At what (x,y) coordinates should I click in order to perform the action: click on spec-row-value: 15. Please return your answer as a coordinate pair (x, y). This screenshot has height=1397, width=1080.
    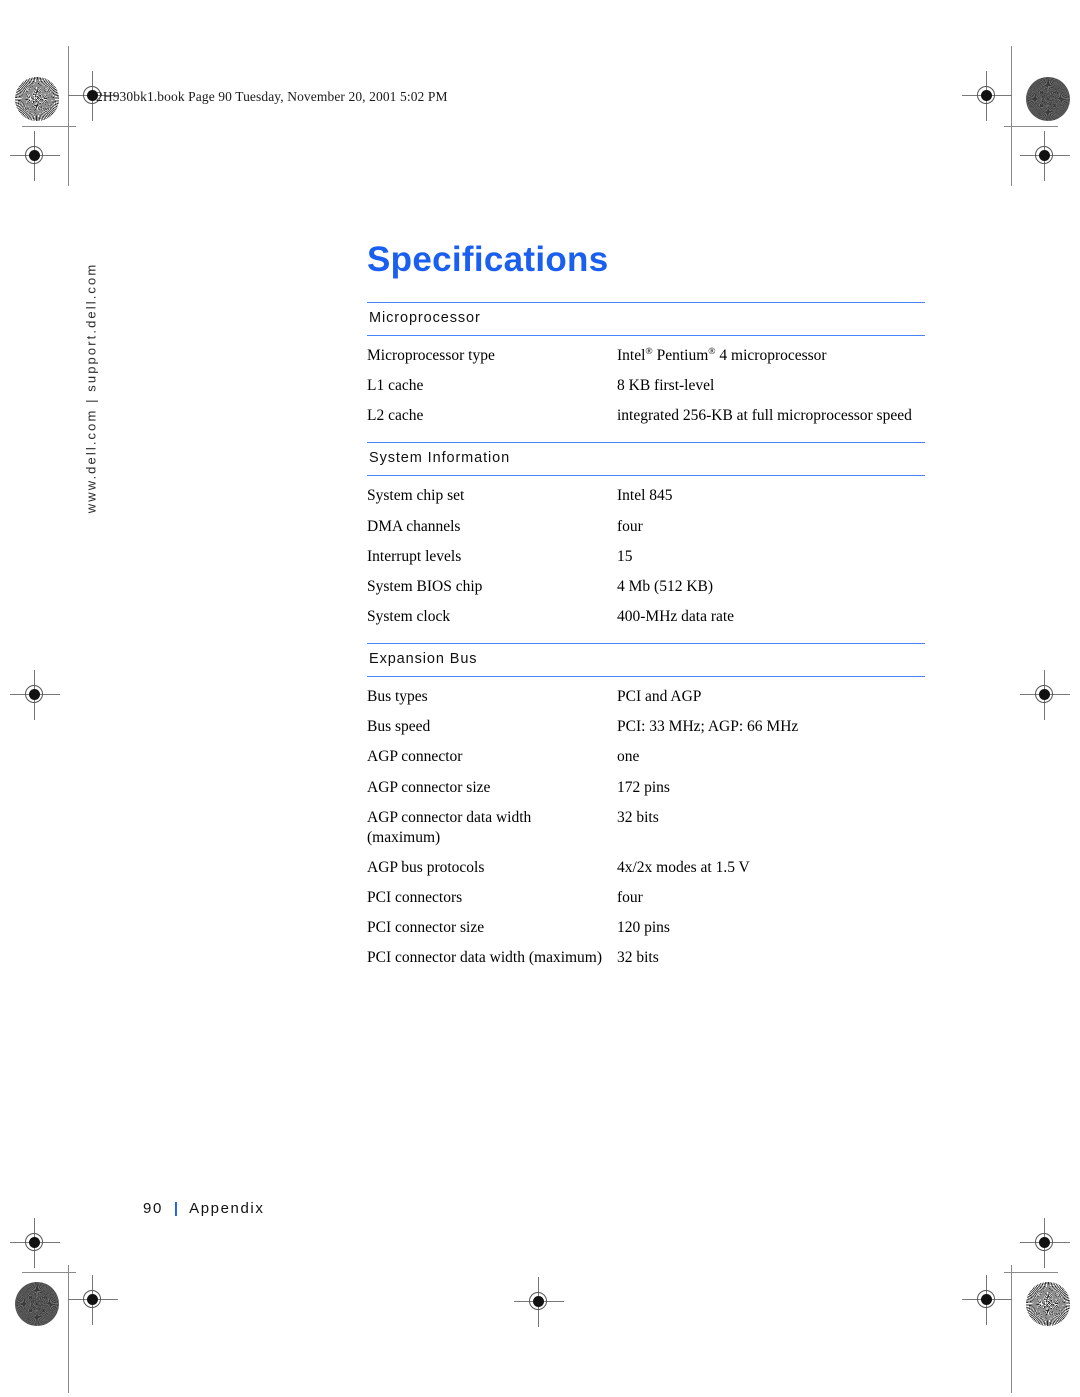
    Looking at the image, I should click on (625, 556).